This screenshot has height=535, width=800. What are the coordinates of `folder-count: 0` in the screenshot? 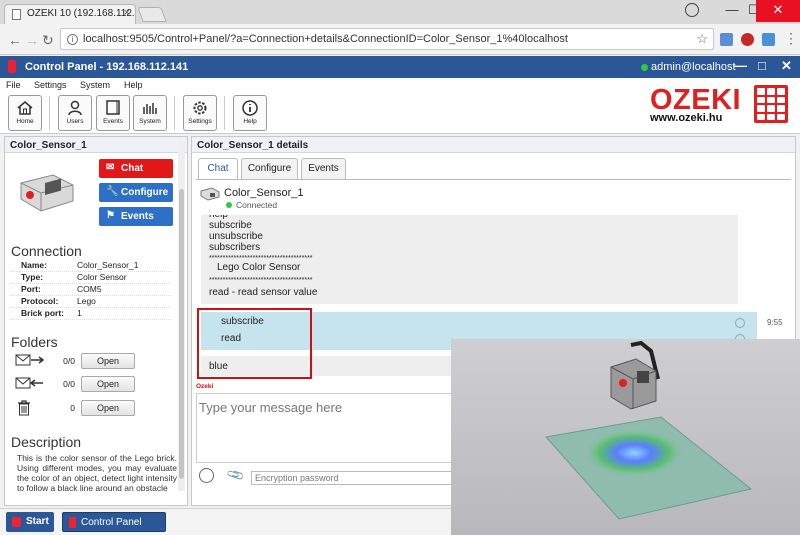 It's located at (72, 408).